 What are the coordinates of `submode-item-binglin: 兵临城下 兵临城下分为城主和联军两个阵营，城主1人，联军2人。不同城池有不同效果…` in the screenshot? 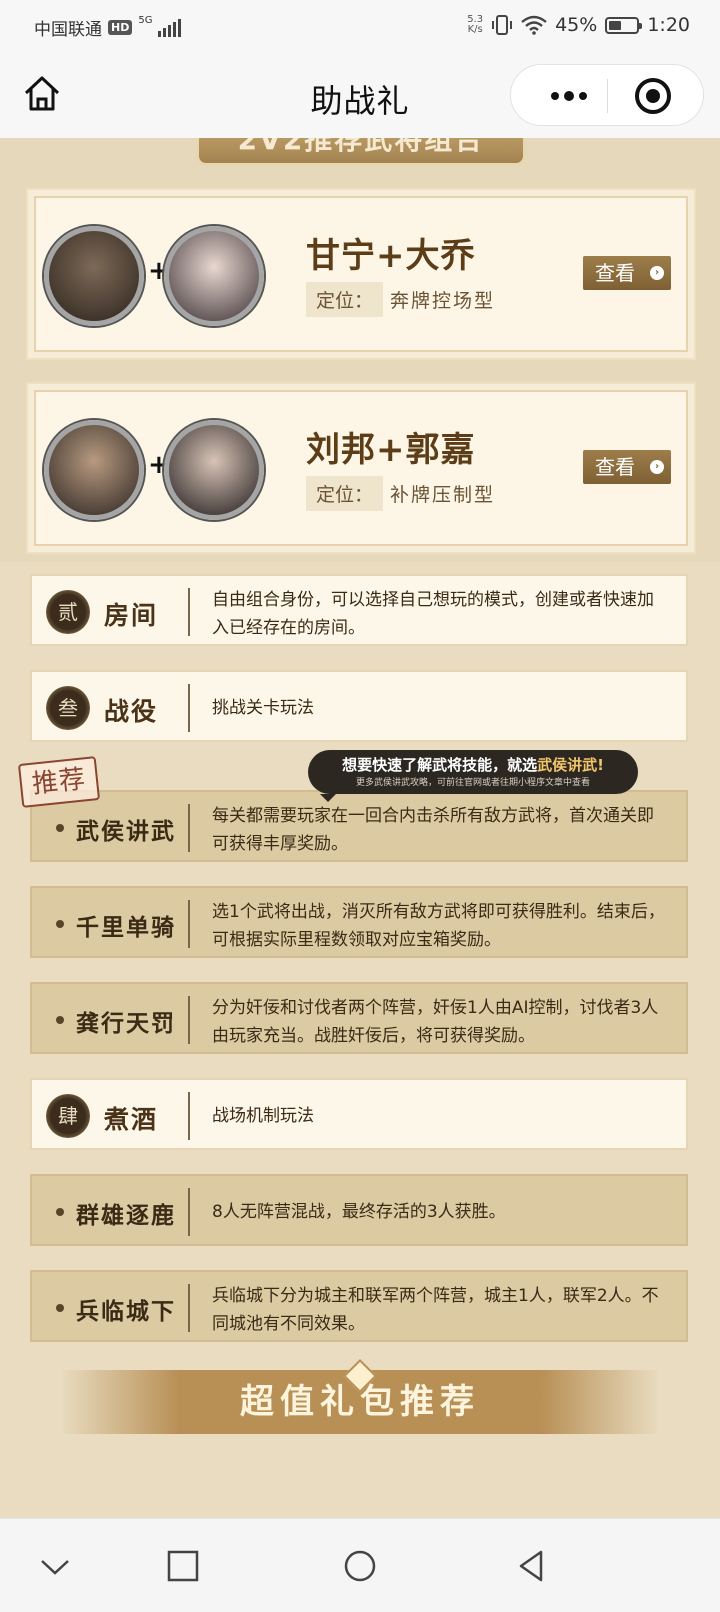 It's located at (359, 1306).